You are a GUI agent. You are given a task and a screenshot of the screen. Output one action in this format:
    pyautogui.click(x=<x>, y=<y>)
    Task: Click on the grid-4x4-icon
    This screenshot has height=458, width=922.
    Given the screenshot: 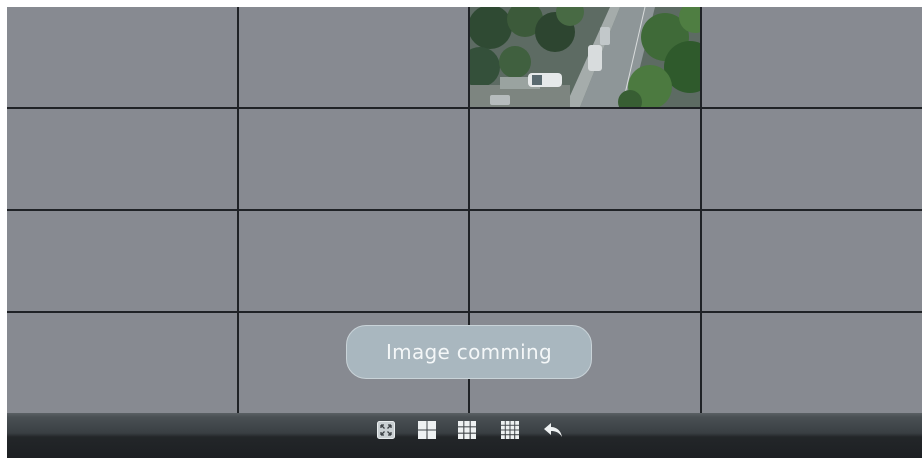 What is the action you would take?
    pyautogui.click(x=510, y=430)
    